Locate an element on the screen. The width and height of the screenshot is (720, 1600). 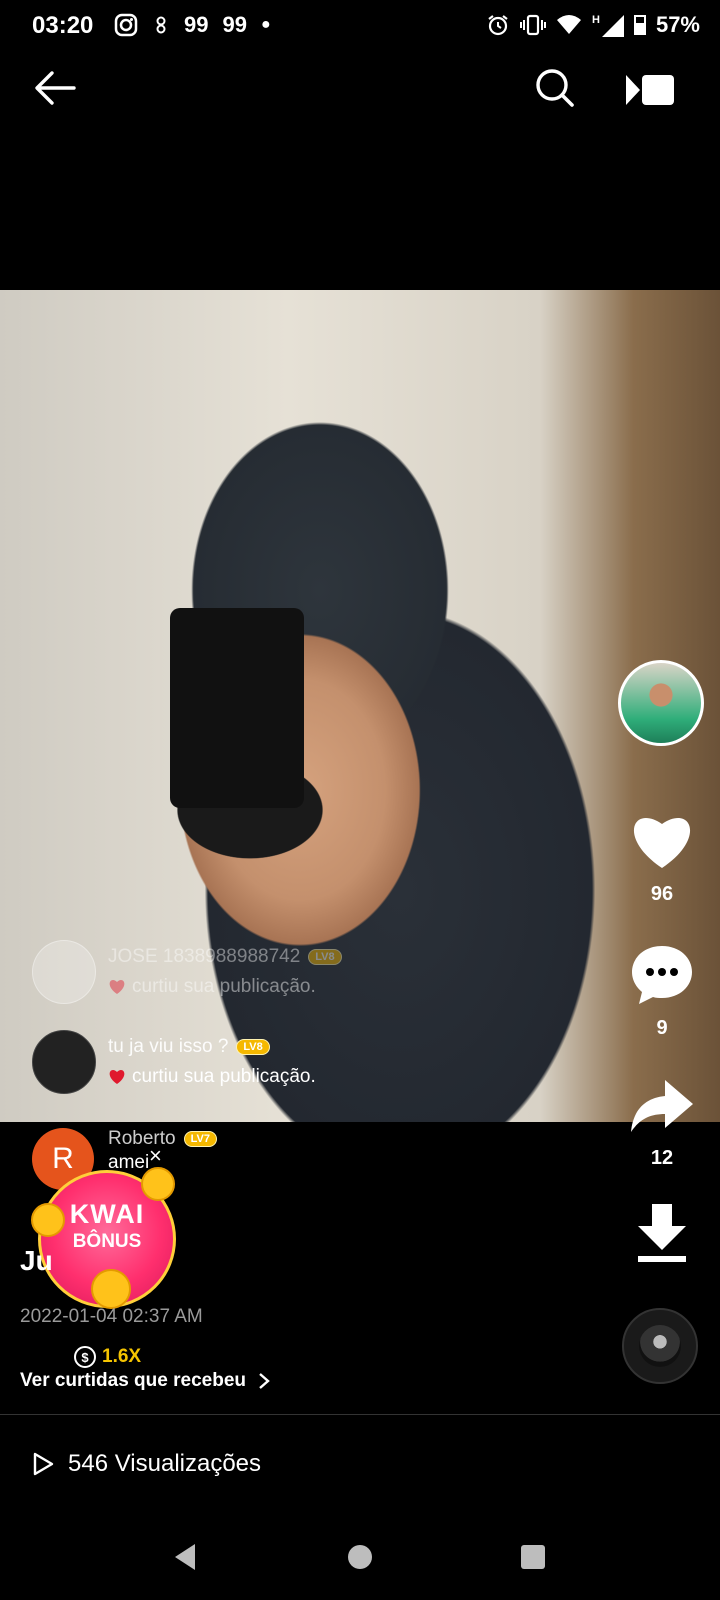
vibrate-icon is located at coordinates (532, 25).